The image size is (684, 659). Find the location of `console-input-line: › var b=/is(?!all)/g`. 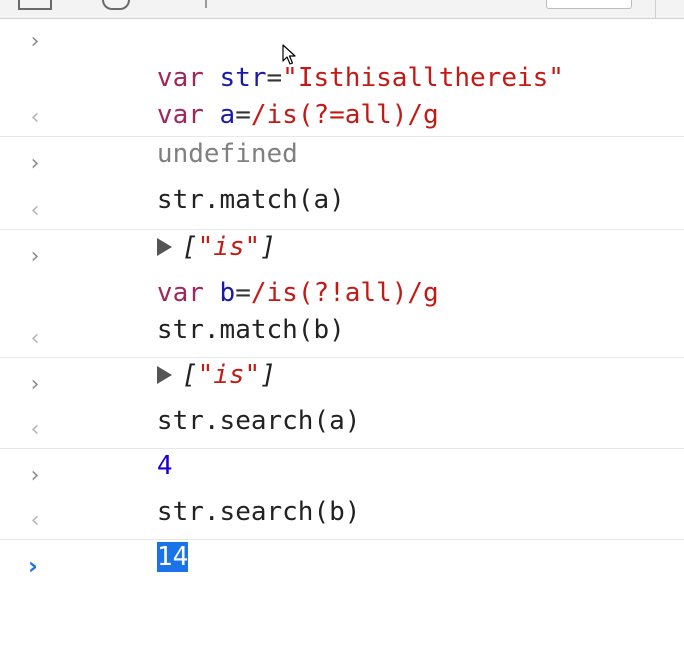

console-input-line: › var b=/is(?!all)/g is located at coordinates (342, 273).